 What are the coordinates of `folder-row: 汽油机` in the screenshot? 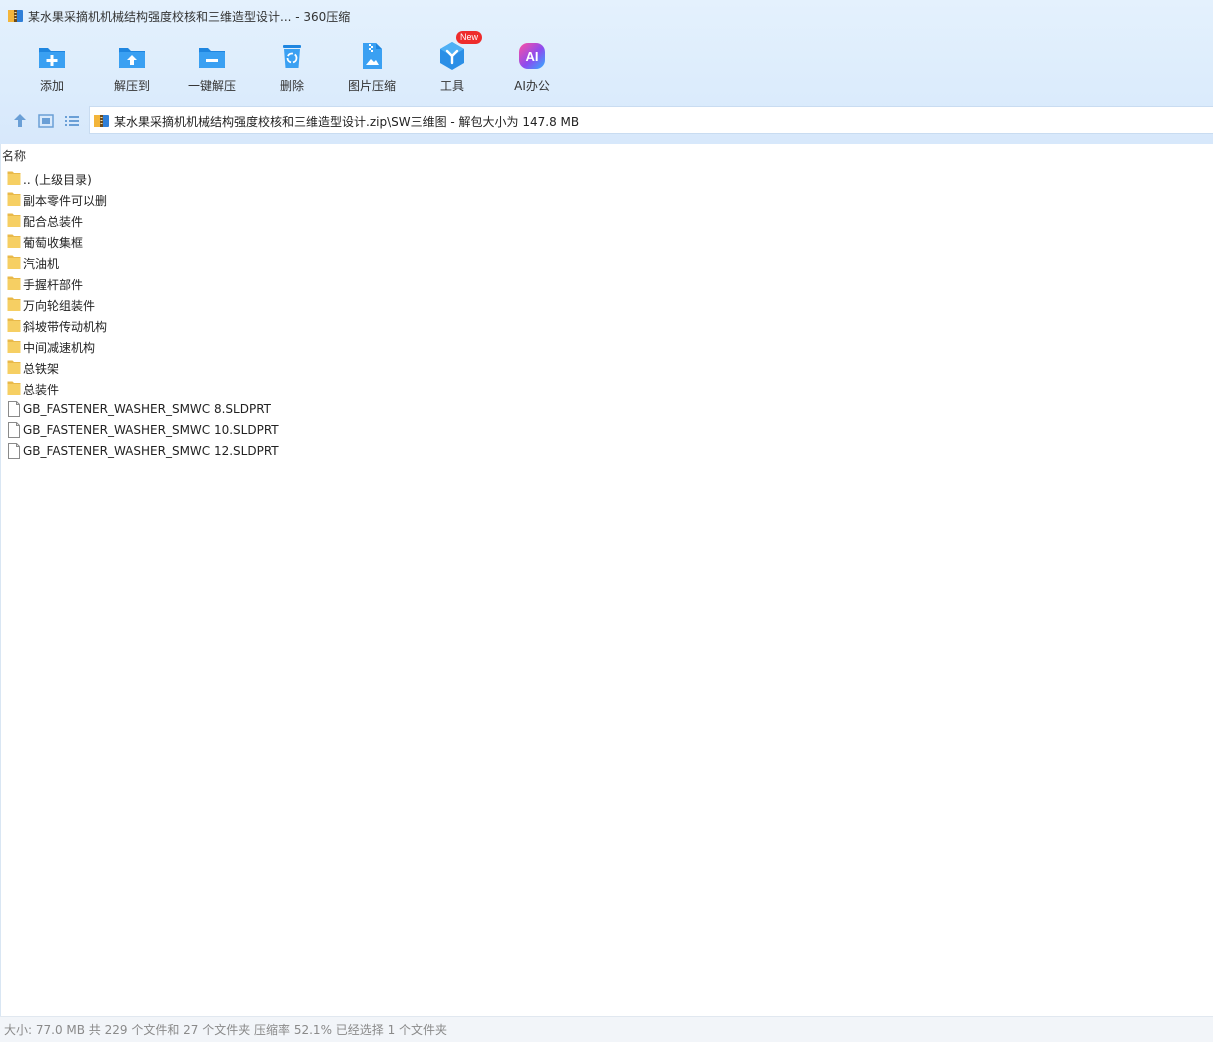 It's located at (301, 262).